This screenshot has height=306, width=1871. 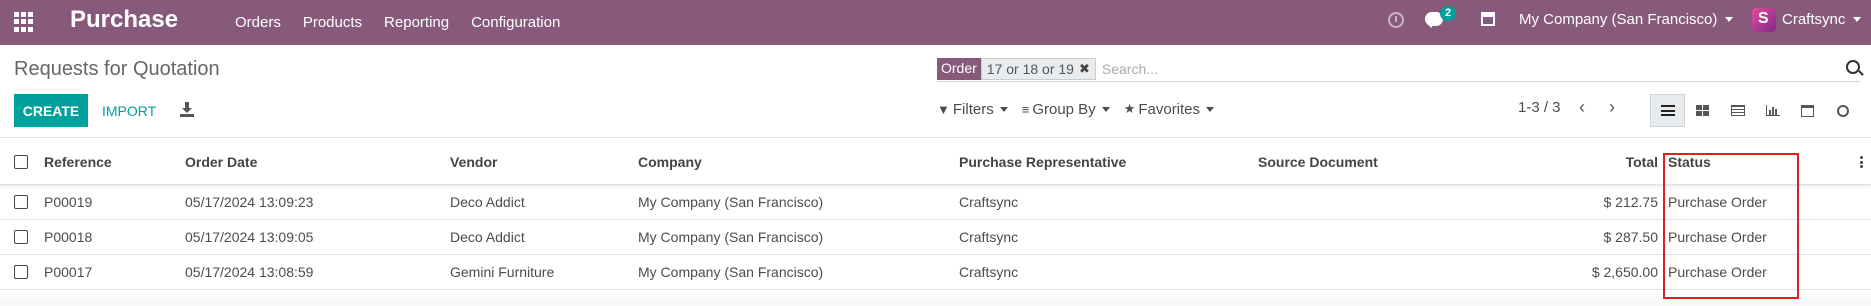 I want to click on search-options: ▼ Filters ≡ Group By ★ Favorites, so click(x=1082, y=109).